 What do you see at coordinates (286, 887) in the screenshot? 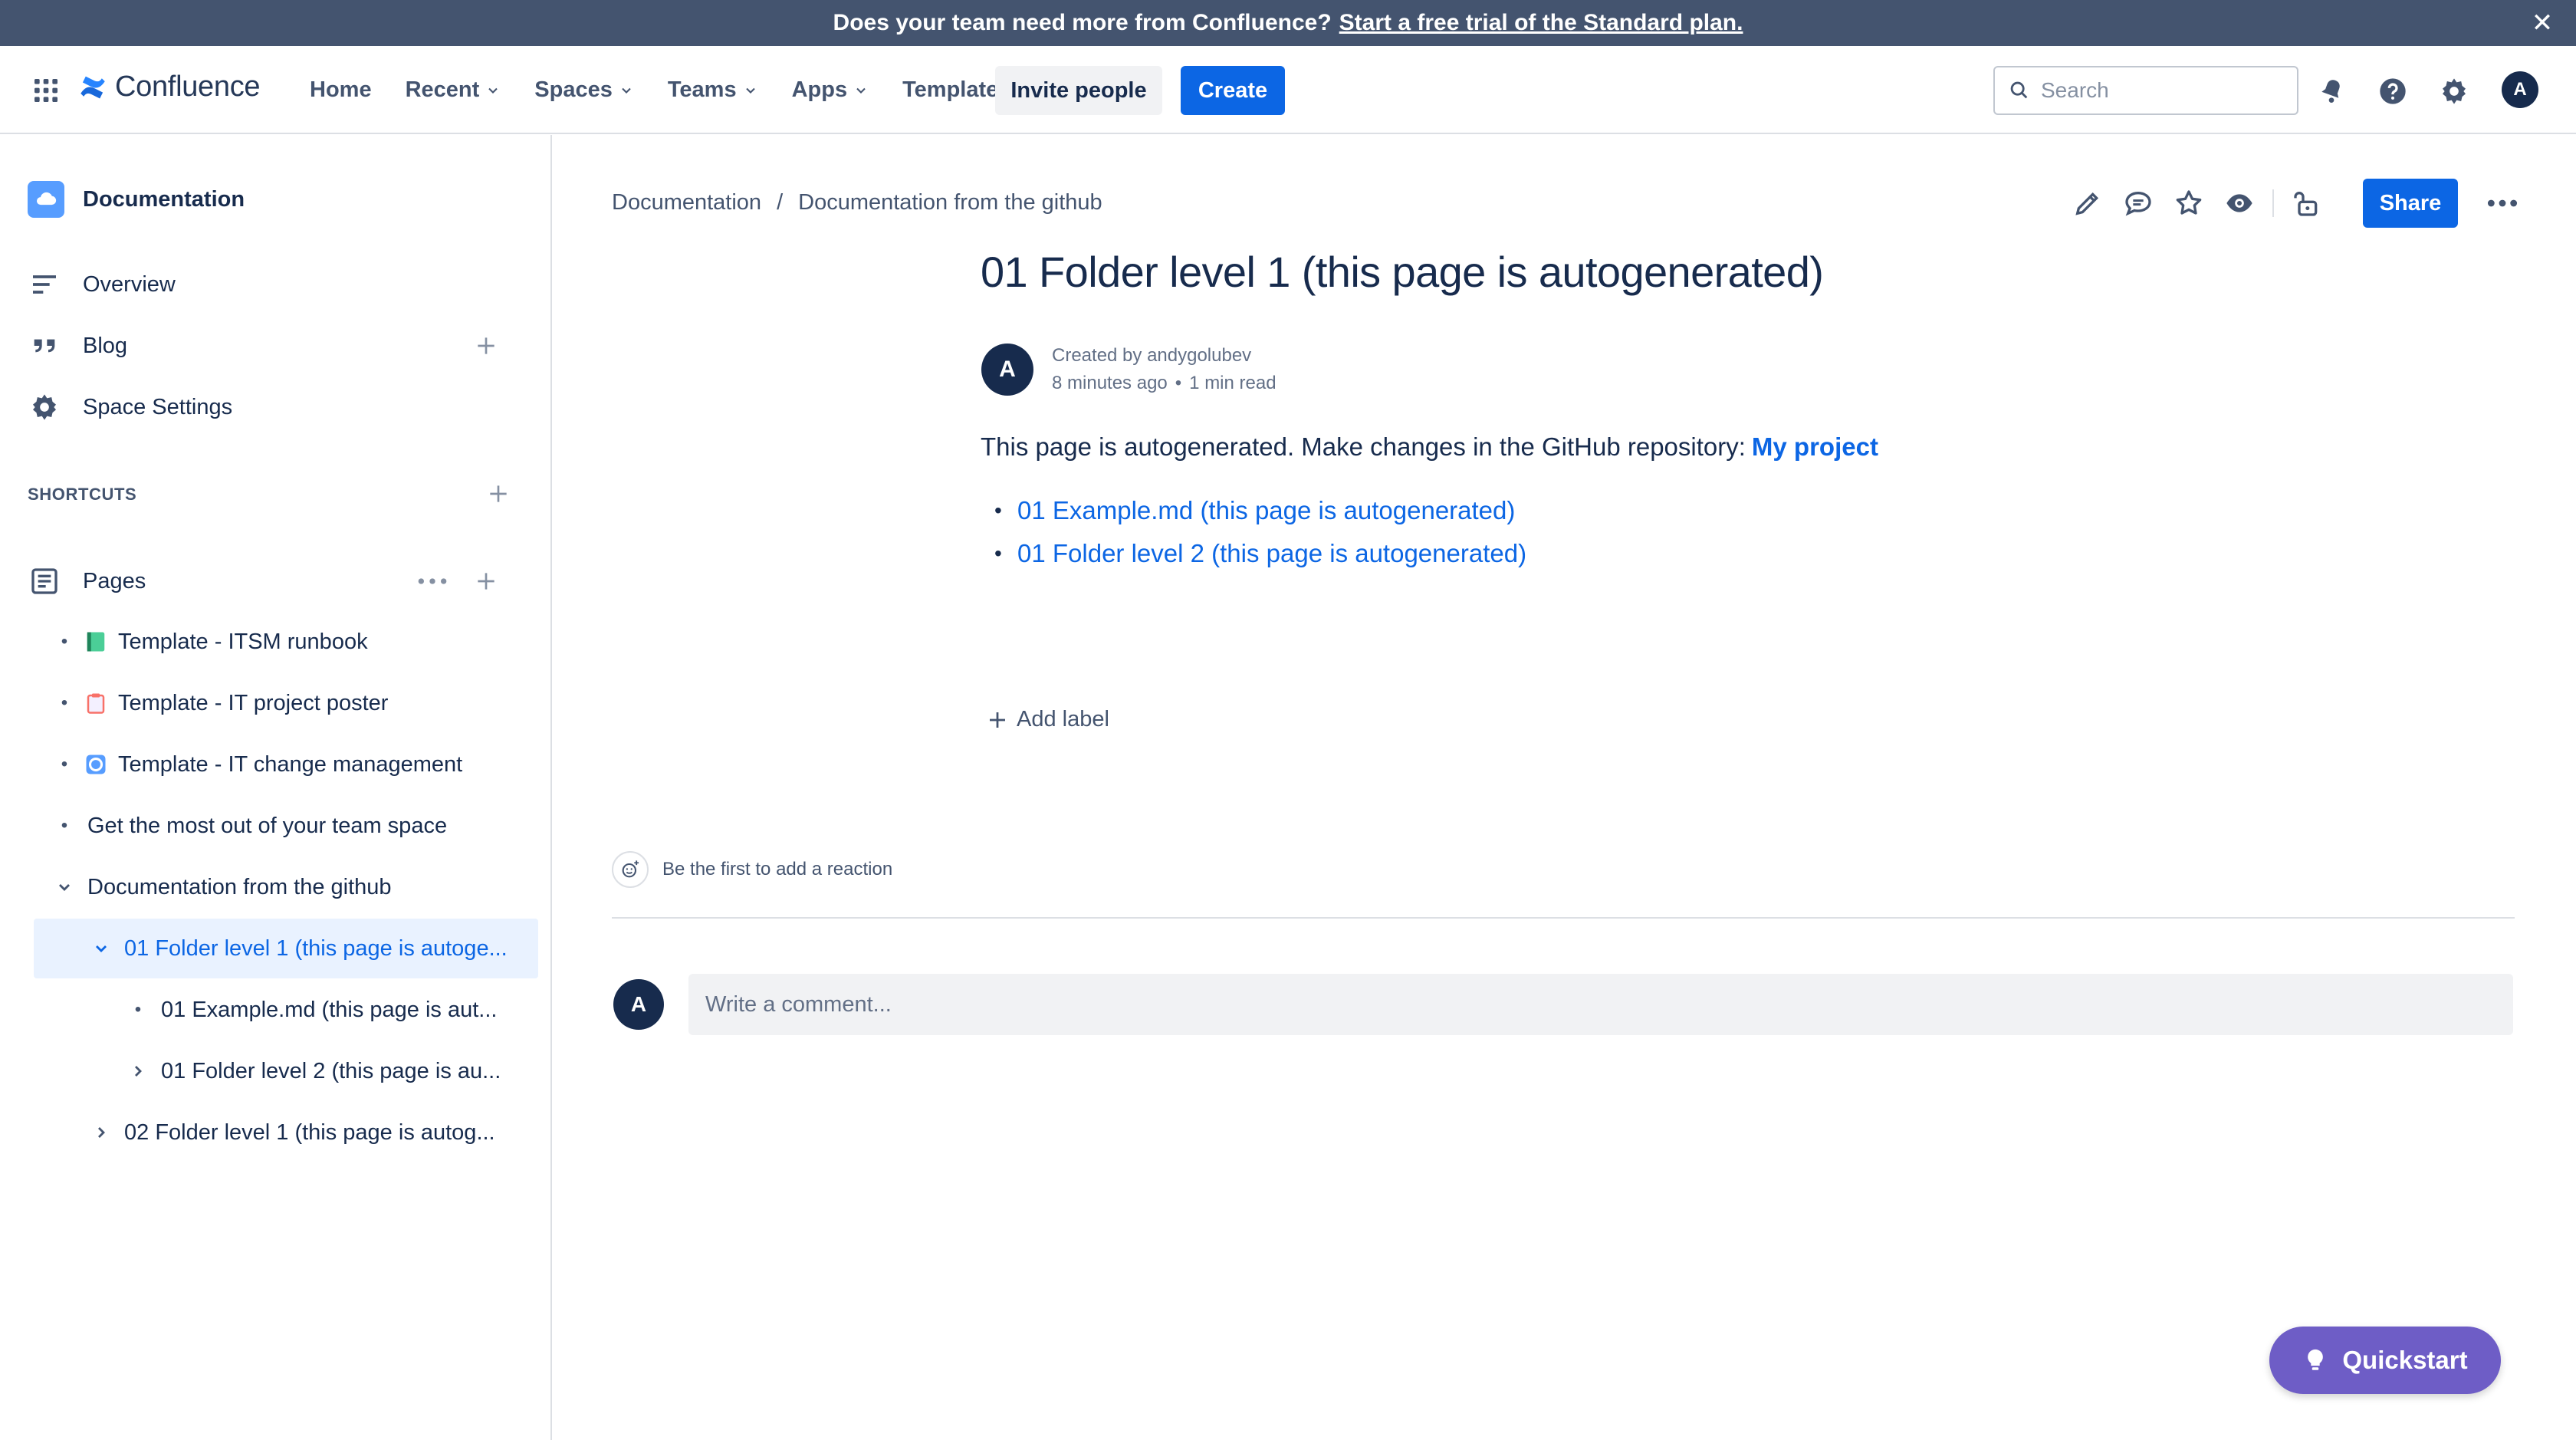
I see `tree-item-expanded: Documentation from the github` at bounding box center [286, 887].